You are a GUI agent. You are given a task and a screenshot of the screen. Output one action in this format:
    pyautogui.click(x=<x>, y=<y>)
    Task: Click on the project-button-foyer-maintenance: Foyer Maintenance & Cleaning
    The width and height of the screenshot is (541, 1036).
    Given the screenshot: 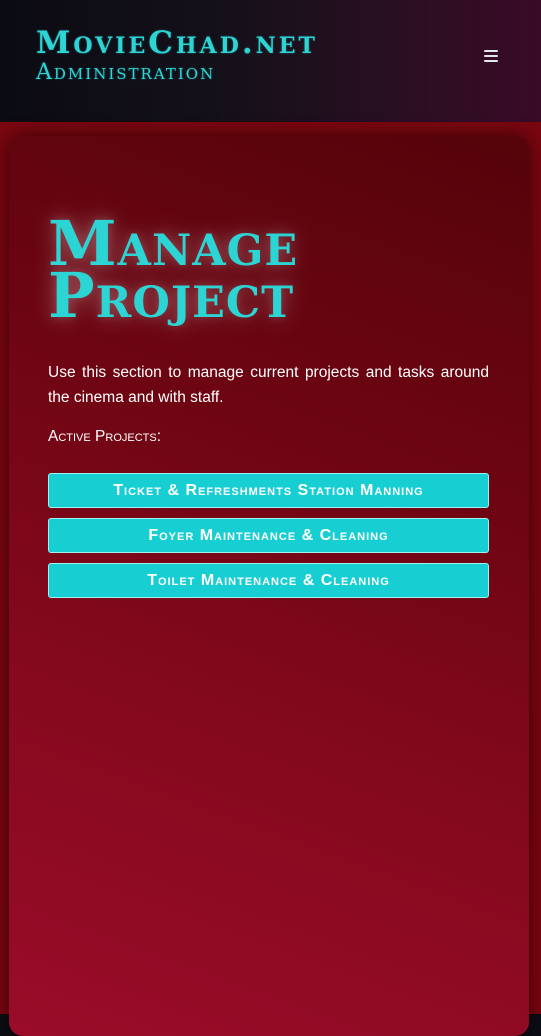 What is the action you would take?
    pyautogui.click(x=268, y=535)
    